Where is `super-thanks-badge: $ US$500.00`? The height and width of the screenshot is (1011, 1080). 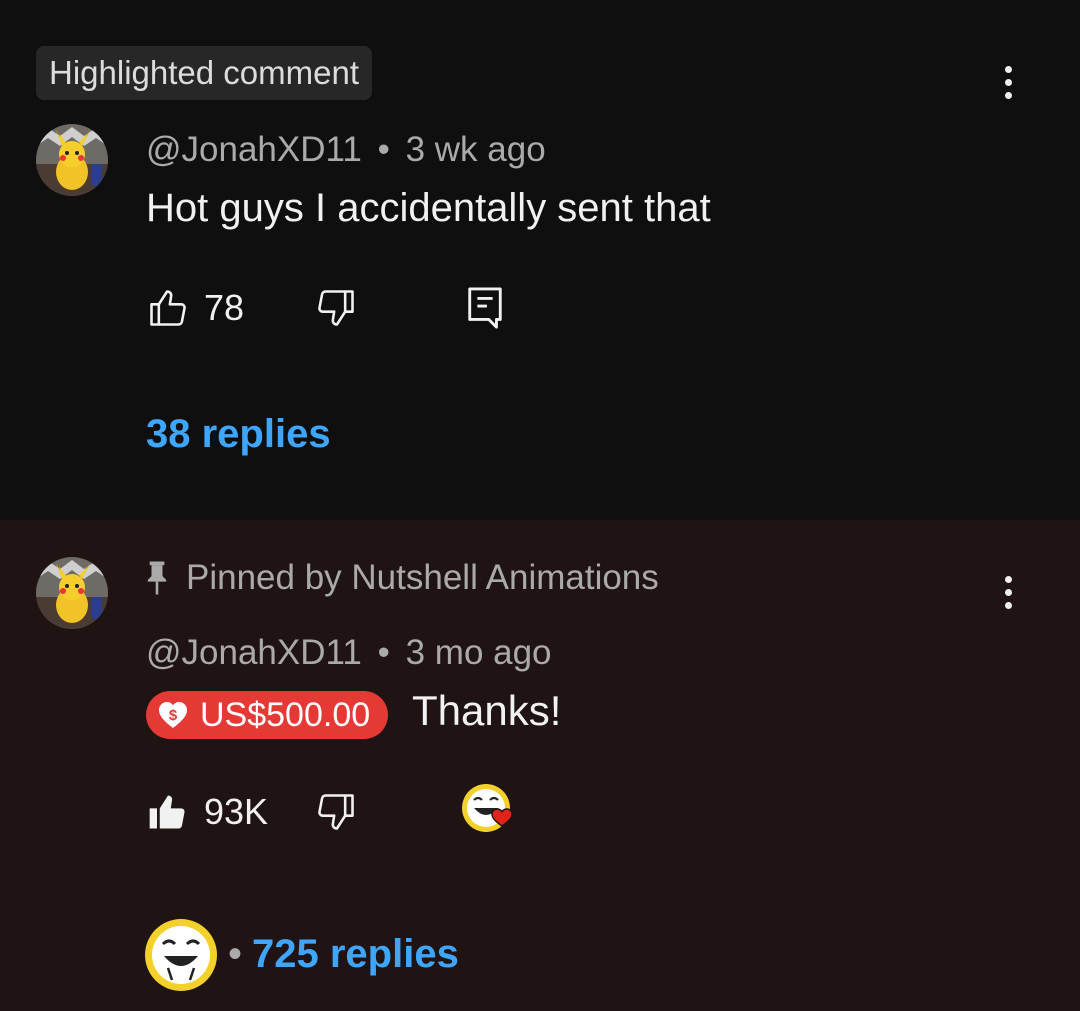 super-thanks-badge: $ US$500.00 is located at coordinates (267, 715).